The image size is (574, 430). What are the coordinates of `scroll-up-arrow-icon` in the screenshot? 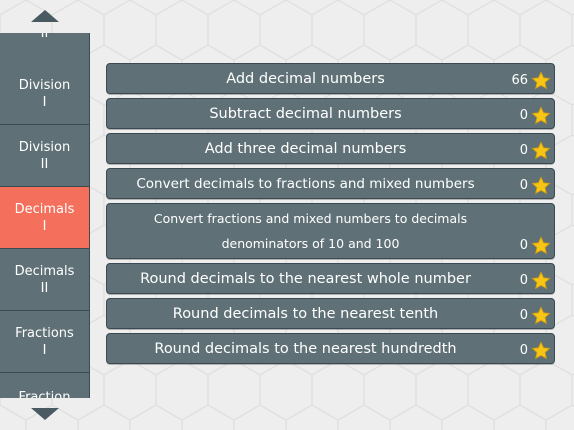 It's located at (45, 16).